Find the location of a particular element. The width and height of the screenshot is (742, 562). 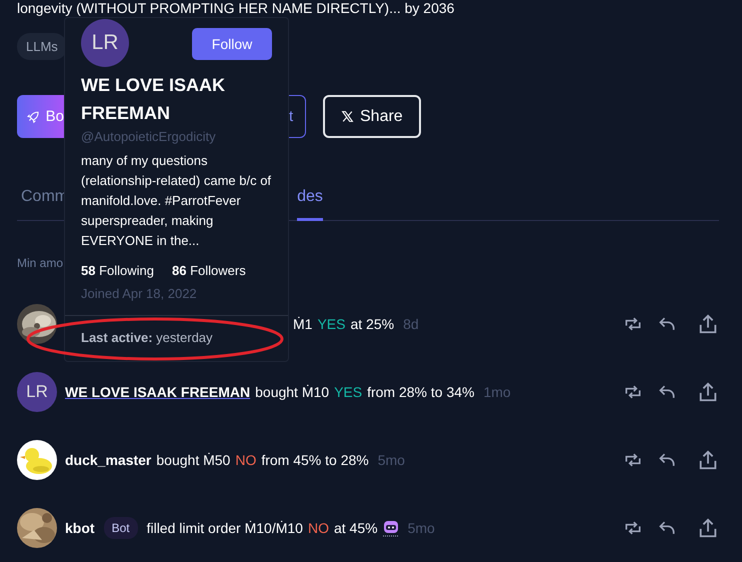

time-label: 8d is located at coordinates (411, 324).